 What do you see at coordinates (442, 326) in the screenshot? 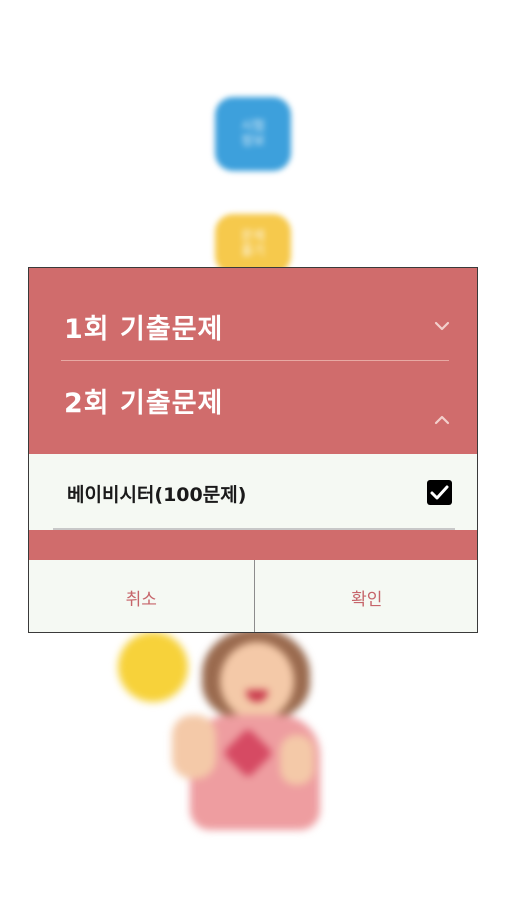
I see `chevron-down-icon` at bounding box center [442, 326].